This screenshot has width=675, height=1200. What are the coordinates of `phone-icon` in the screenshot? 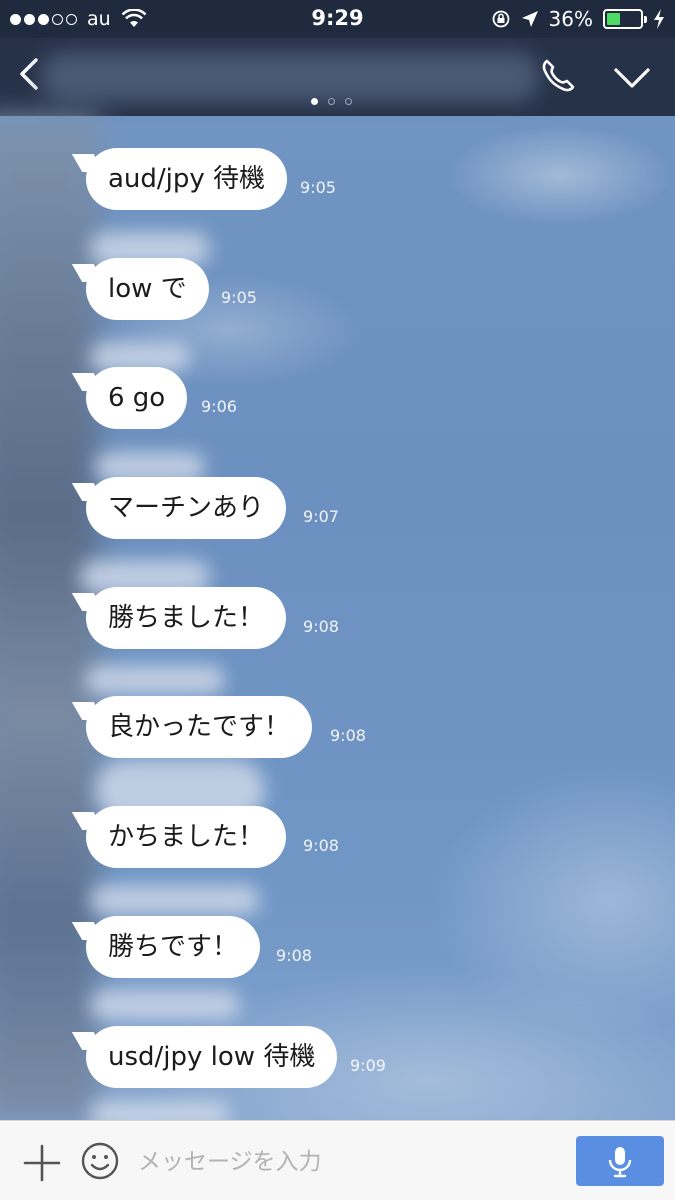 It's located at (558, 76).